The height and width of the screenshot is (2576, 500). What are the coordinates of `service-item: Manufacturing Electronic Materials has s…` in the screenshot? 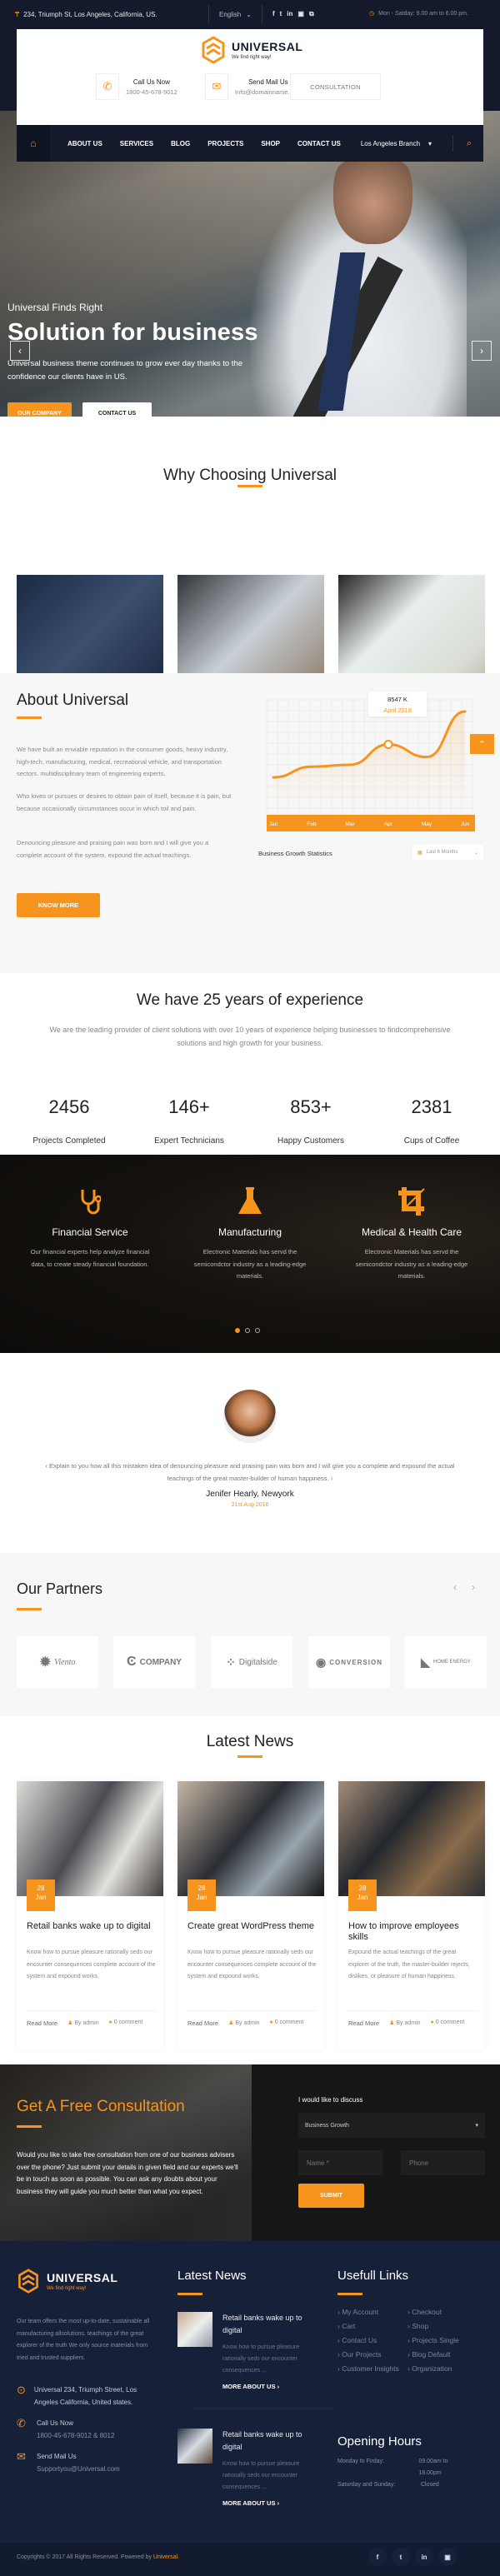 It's located at (250, 1234).